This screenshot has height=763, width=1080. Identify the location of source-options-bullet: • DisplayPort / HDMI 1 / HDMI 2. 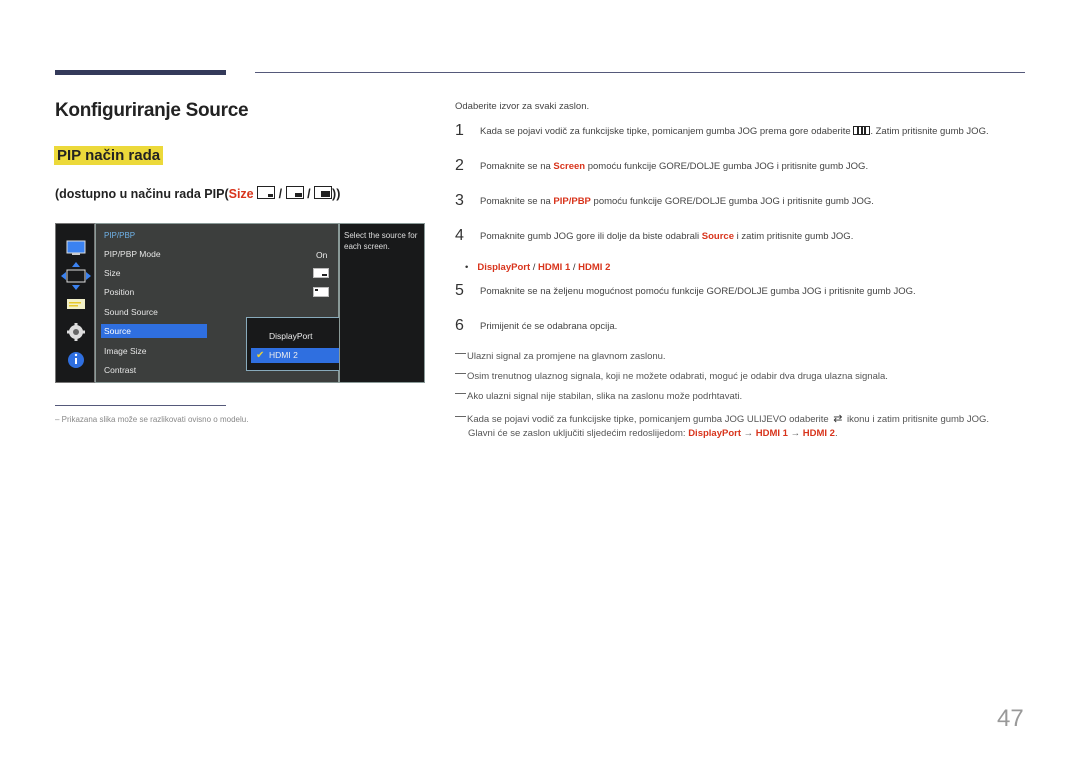
(538, 267).